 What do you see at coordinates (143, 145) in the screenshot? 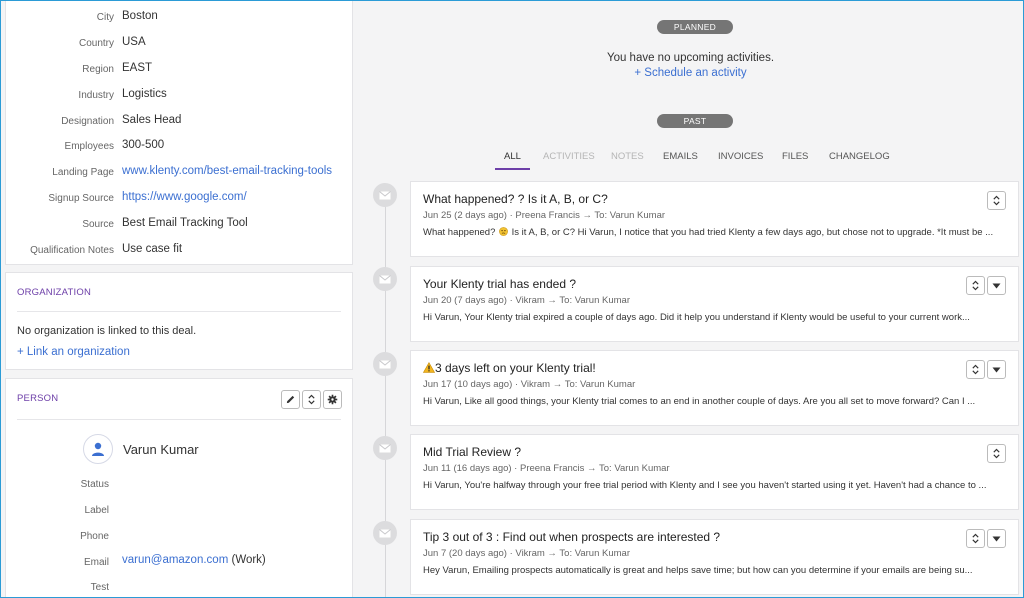
I see `detail-value: 300-500` at bounding box center [143, 145].